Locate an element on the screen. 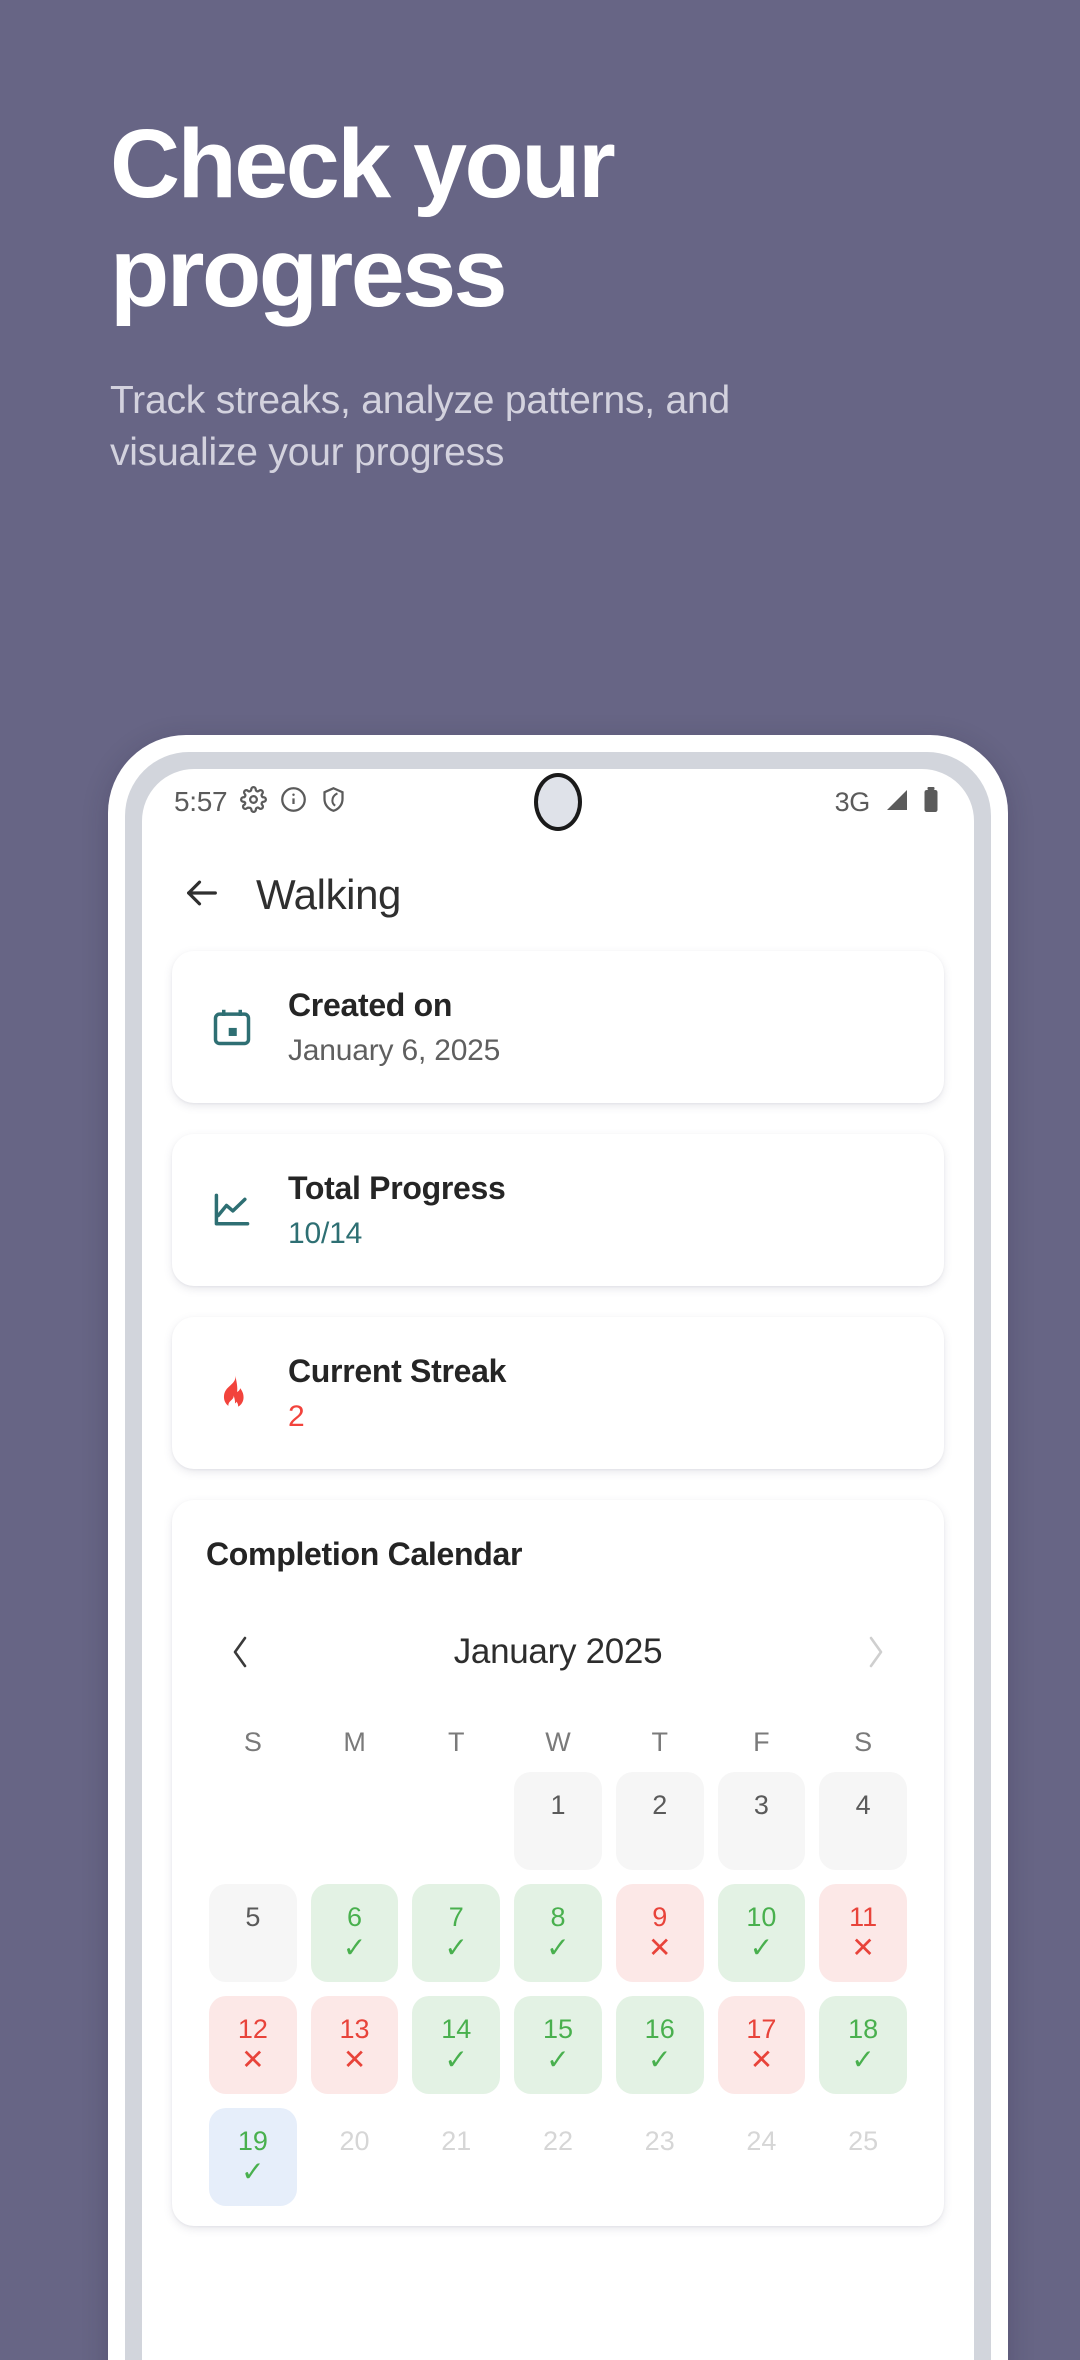 The height and width of the screenshot is (2360, 1080). calendar-weekday-header: SMTWTFS is located at coordinates (558, 1742).